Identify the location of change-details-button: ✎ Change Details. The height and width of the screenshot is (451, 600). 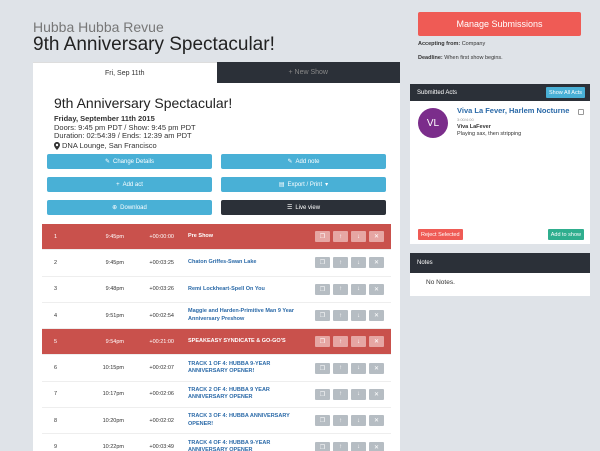
(129, 161).